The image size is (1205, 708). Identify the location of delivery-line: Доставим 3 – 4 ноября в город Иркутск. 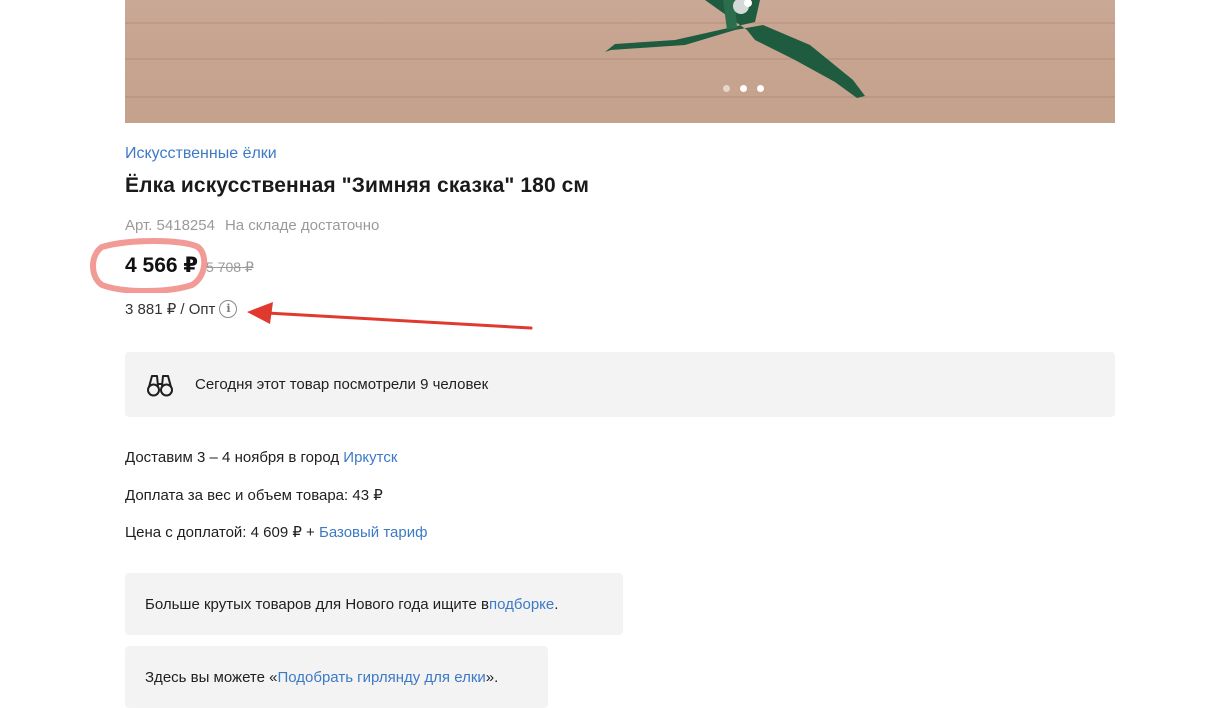
(261, 457).